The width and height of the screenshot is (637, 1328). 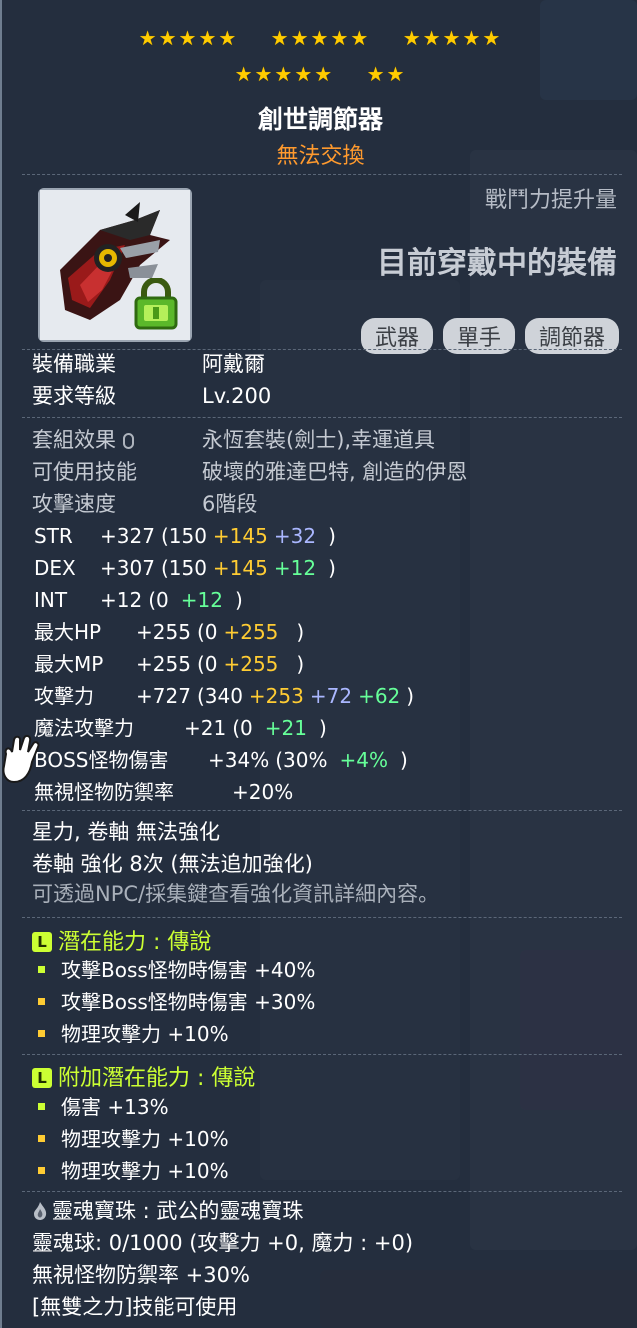 What do you see at coordinates (239, 760) in the screenshot?
I see `stat-total: +34%` at bounding box center [239, 760].